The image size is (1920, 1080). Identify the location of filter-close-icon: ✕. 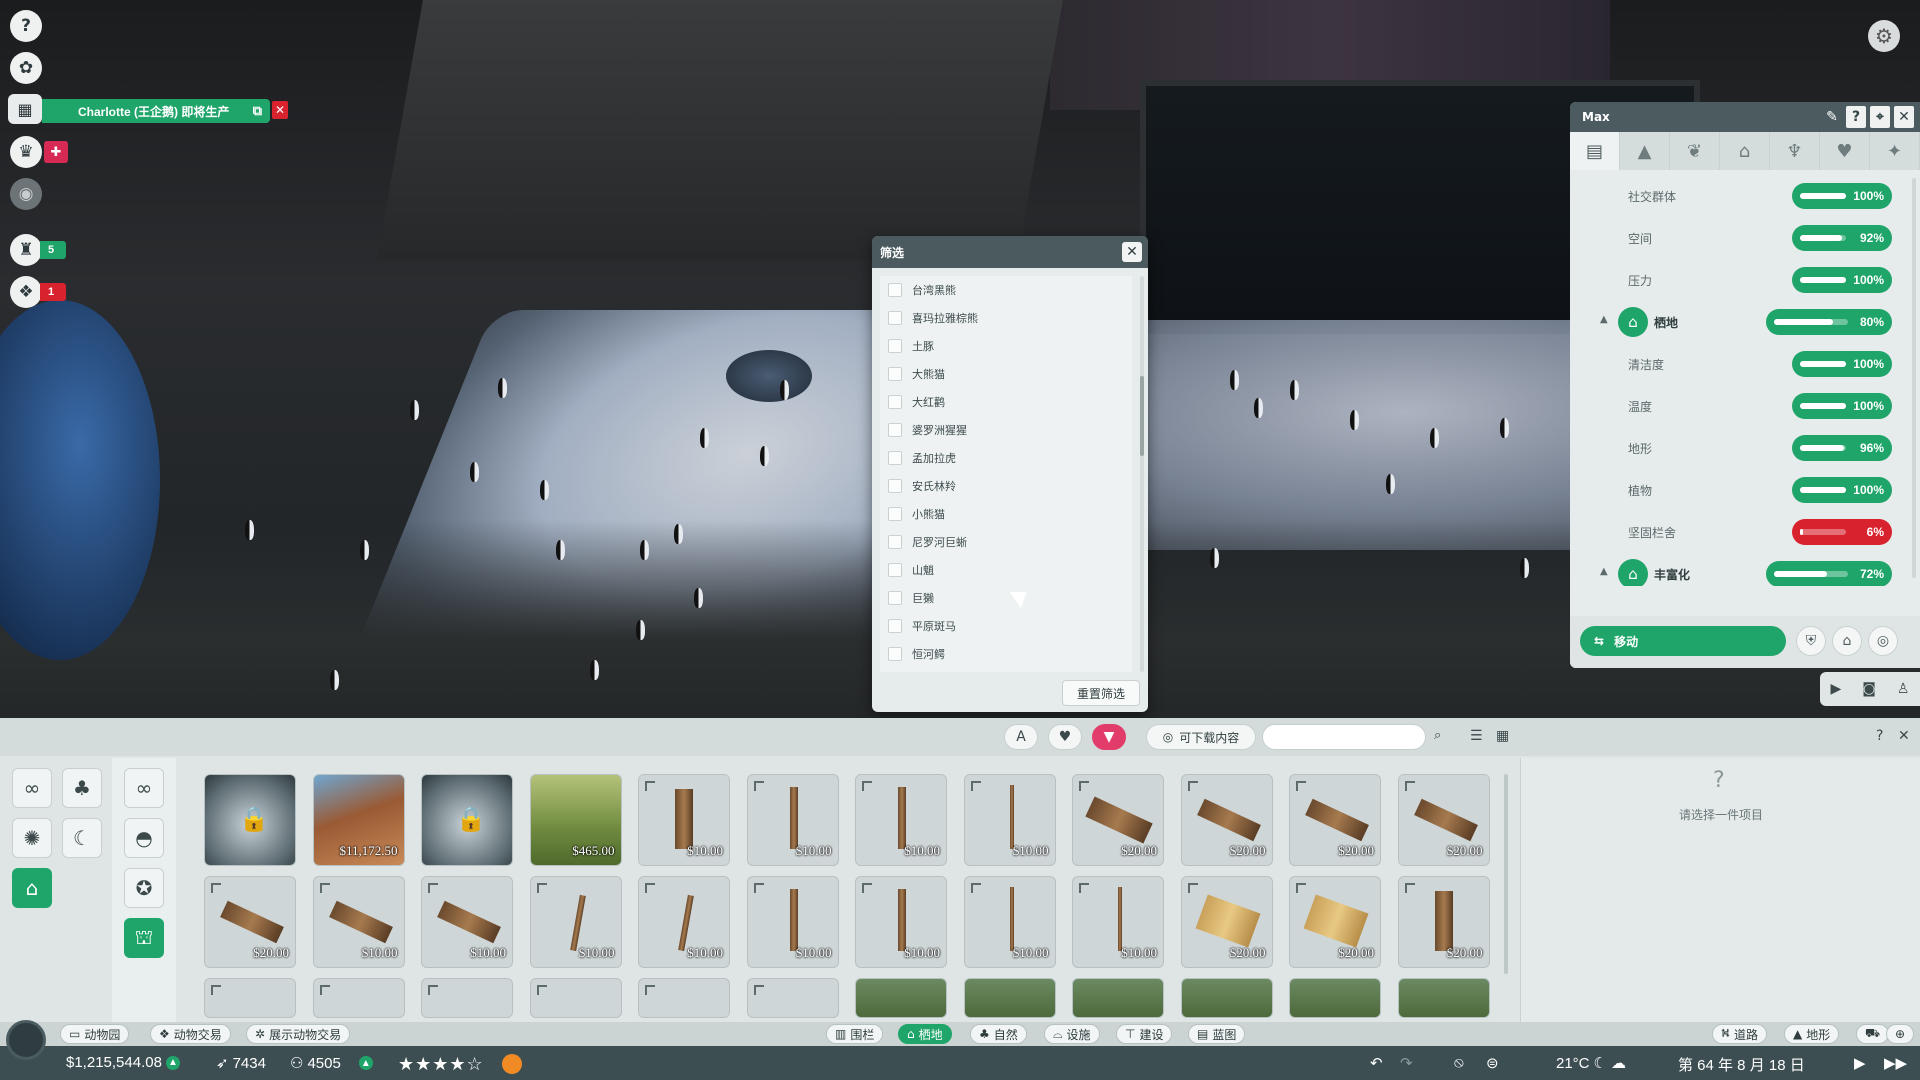
(1132, 252).